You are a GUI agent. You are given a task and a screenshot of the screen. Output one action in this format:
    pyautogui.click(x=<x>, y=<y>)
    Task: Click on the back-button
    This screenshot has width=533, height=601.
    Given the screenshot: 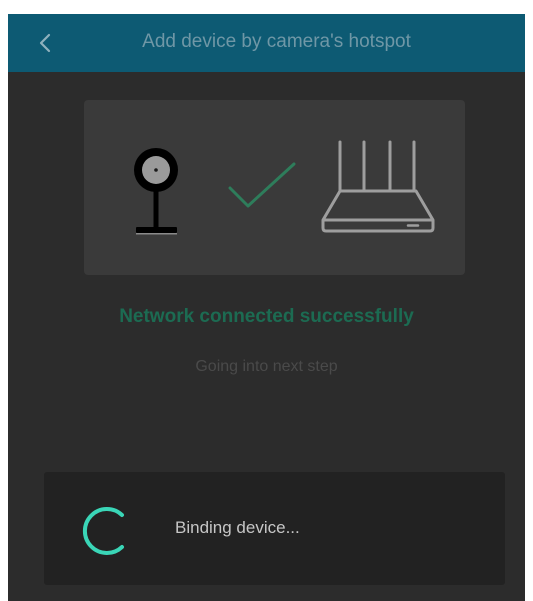 What is the action you would take?
    pyautogui.click(x=45, y=43)
    